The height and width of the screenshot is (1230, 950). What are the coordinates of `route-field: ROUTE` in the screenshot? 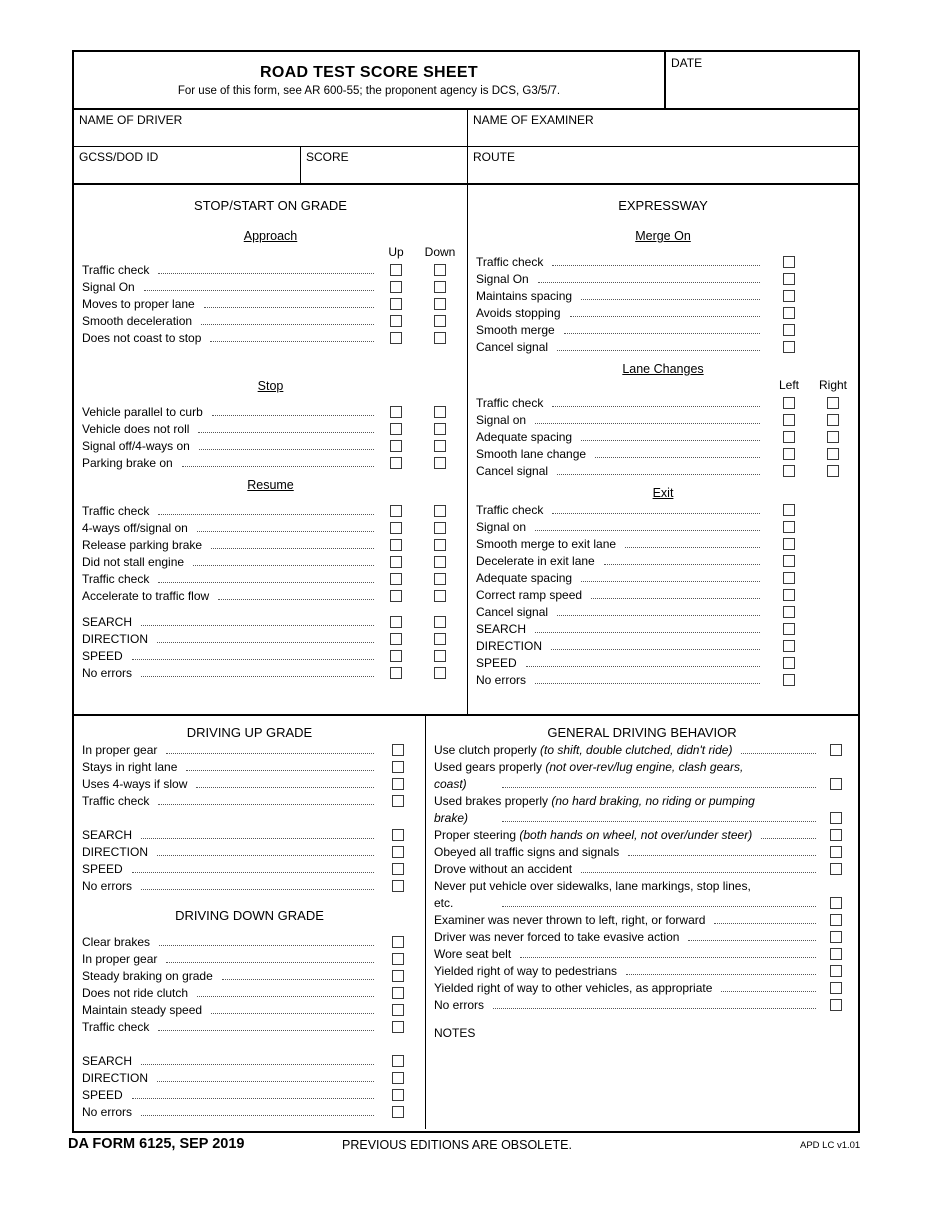 It's located at (663, 165).